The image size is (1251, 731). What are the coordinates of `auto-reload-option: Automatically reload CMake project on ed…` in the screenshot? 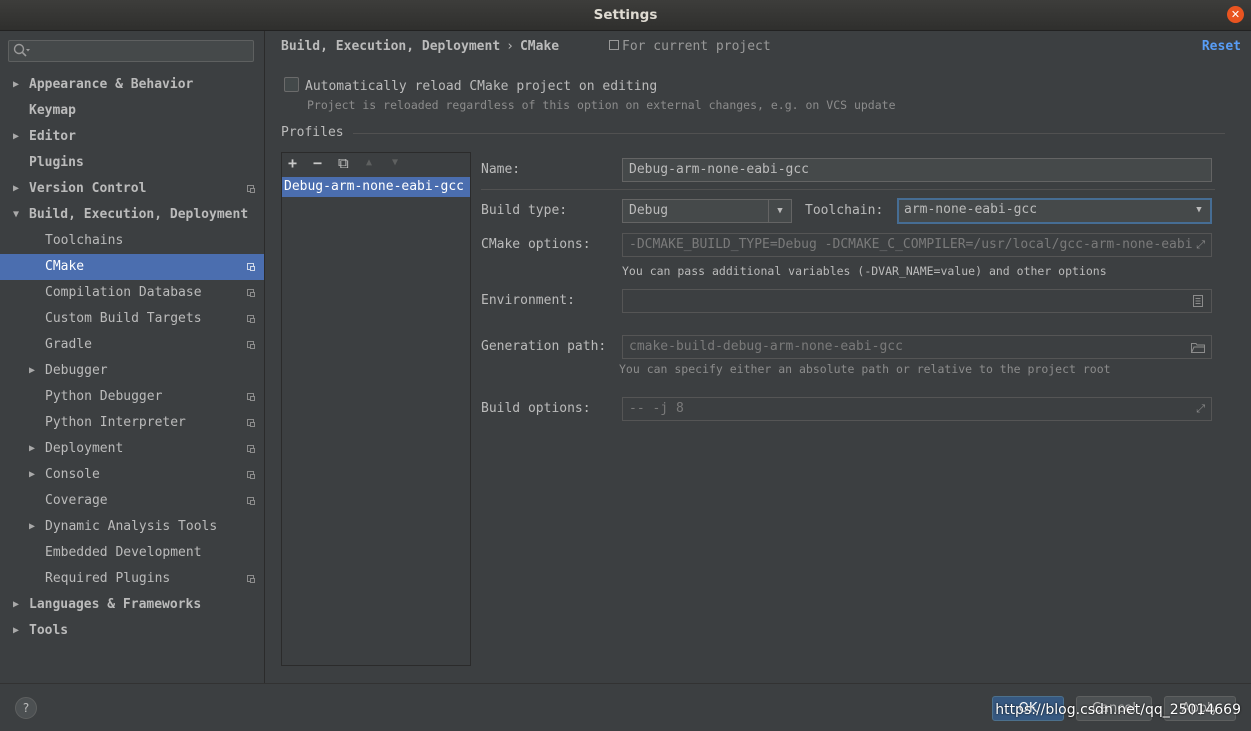 It's located at (470, 85).